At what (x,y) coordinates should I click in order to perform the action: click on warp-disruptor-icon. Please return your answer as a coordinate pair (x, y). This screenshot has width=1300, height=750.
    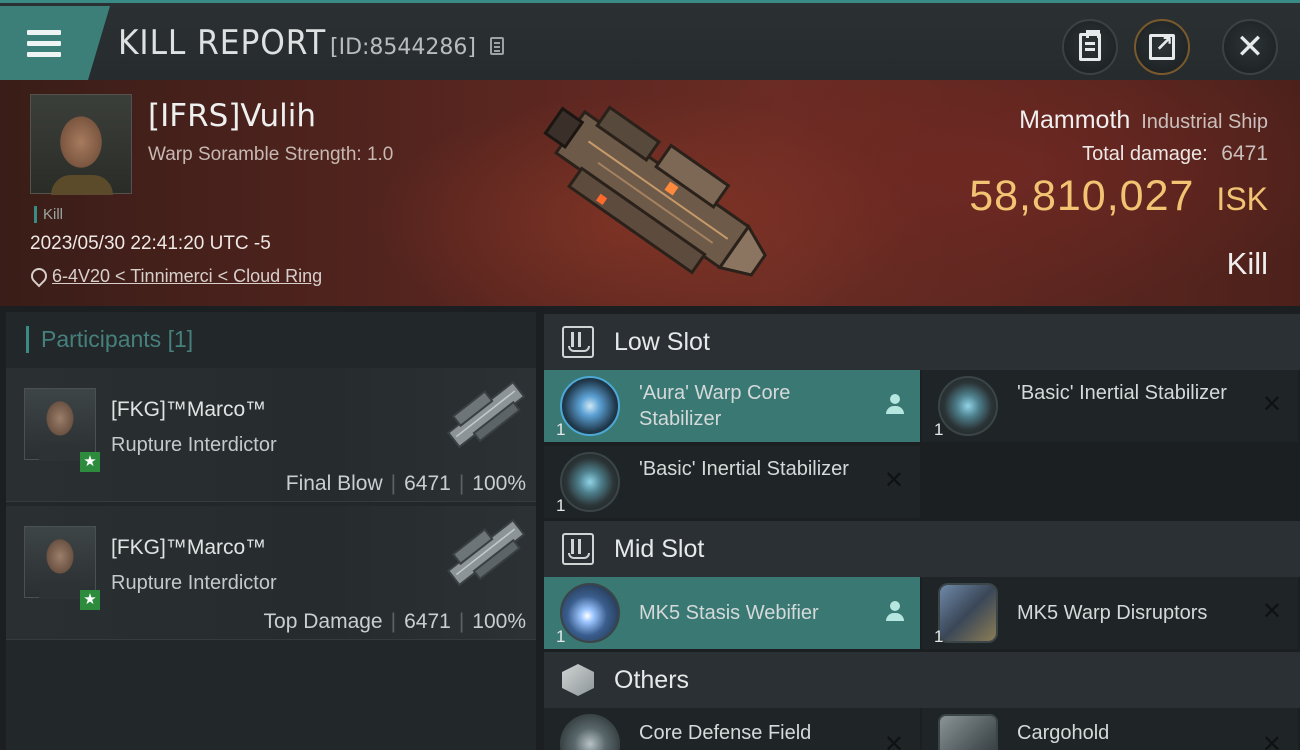
    Looking at the image, I should click on (968, 613).